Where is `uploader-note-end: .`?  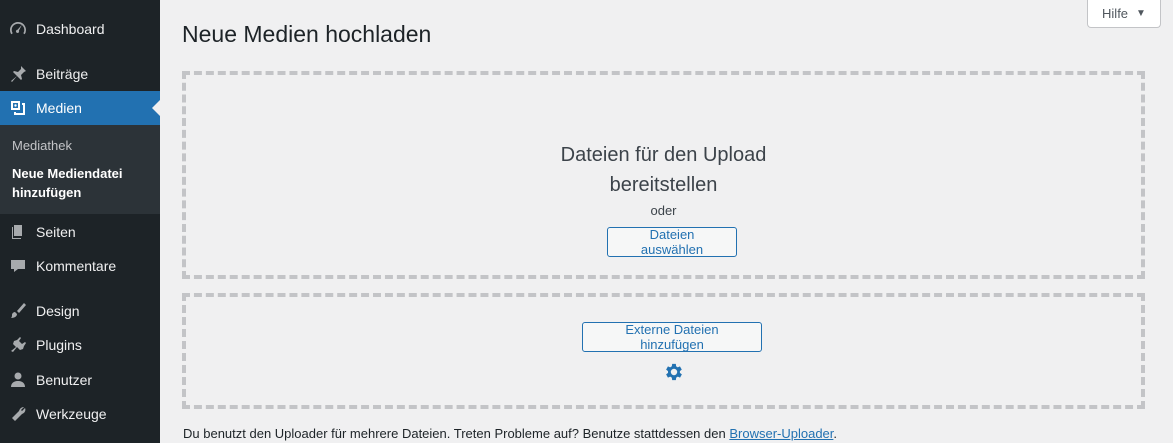 uploader-note-end: . is located at coordinates (835, 433).